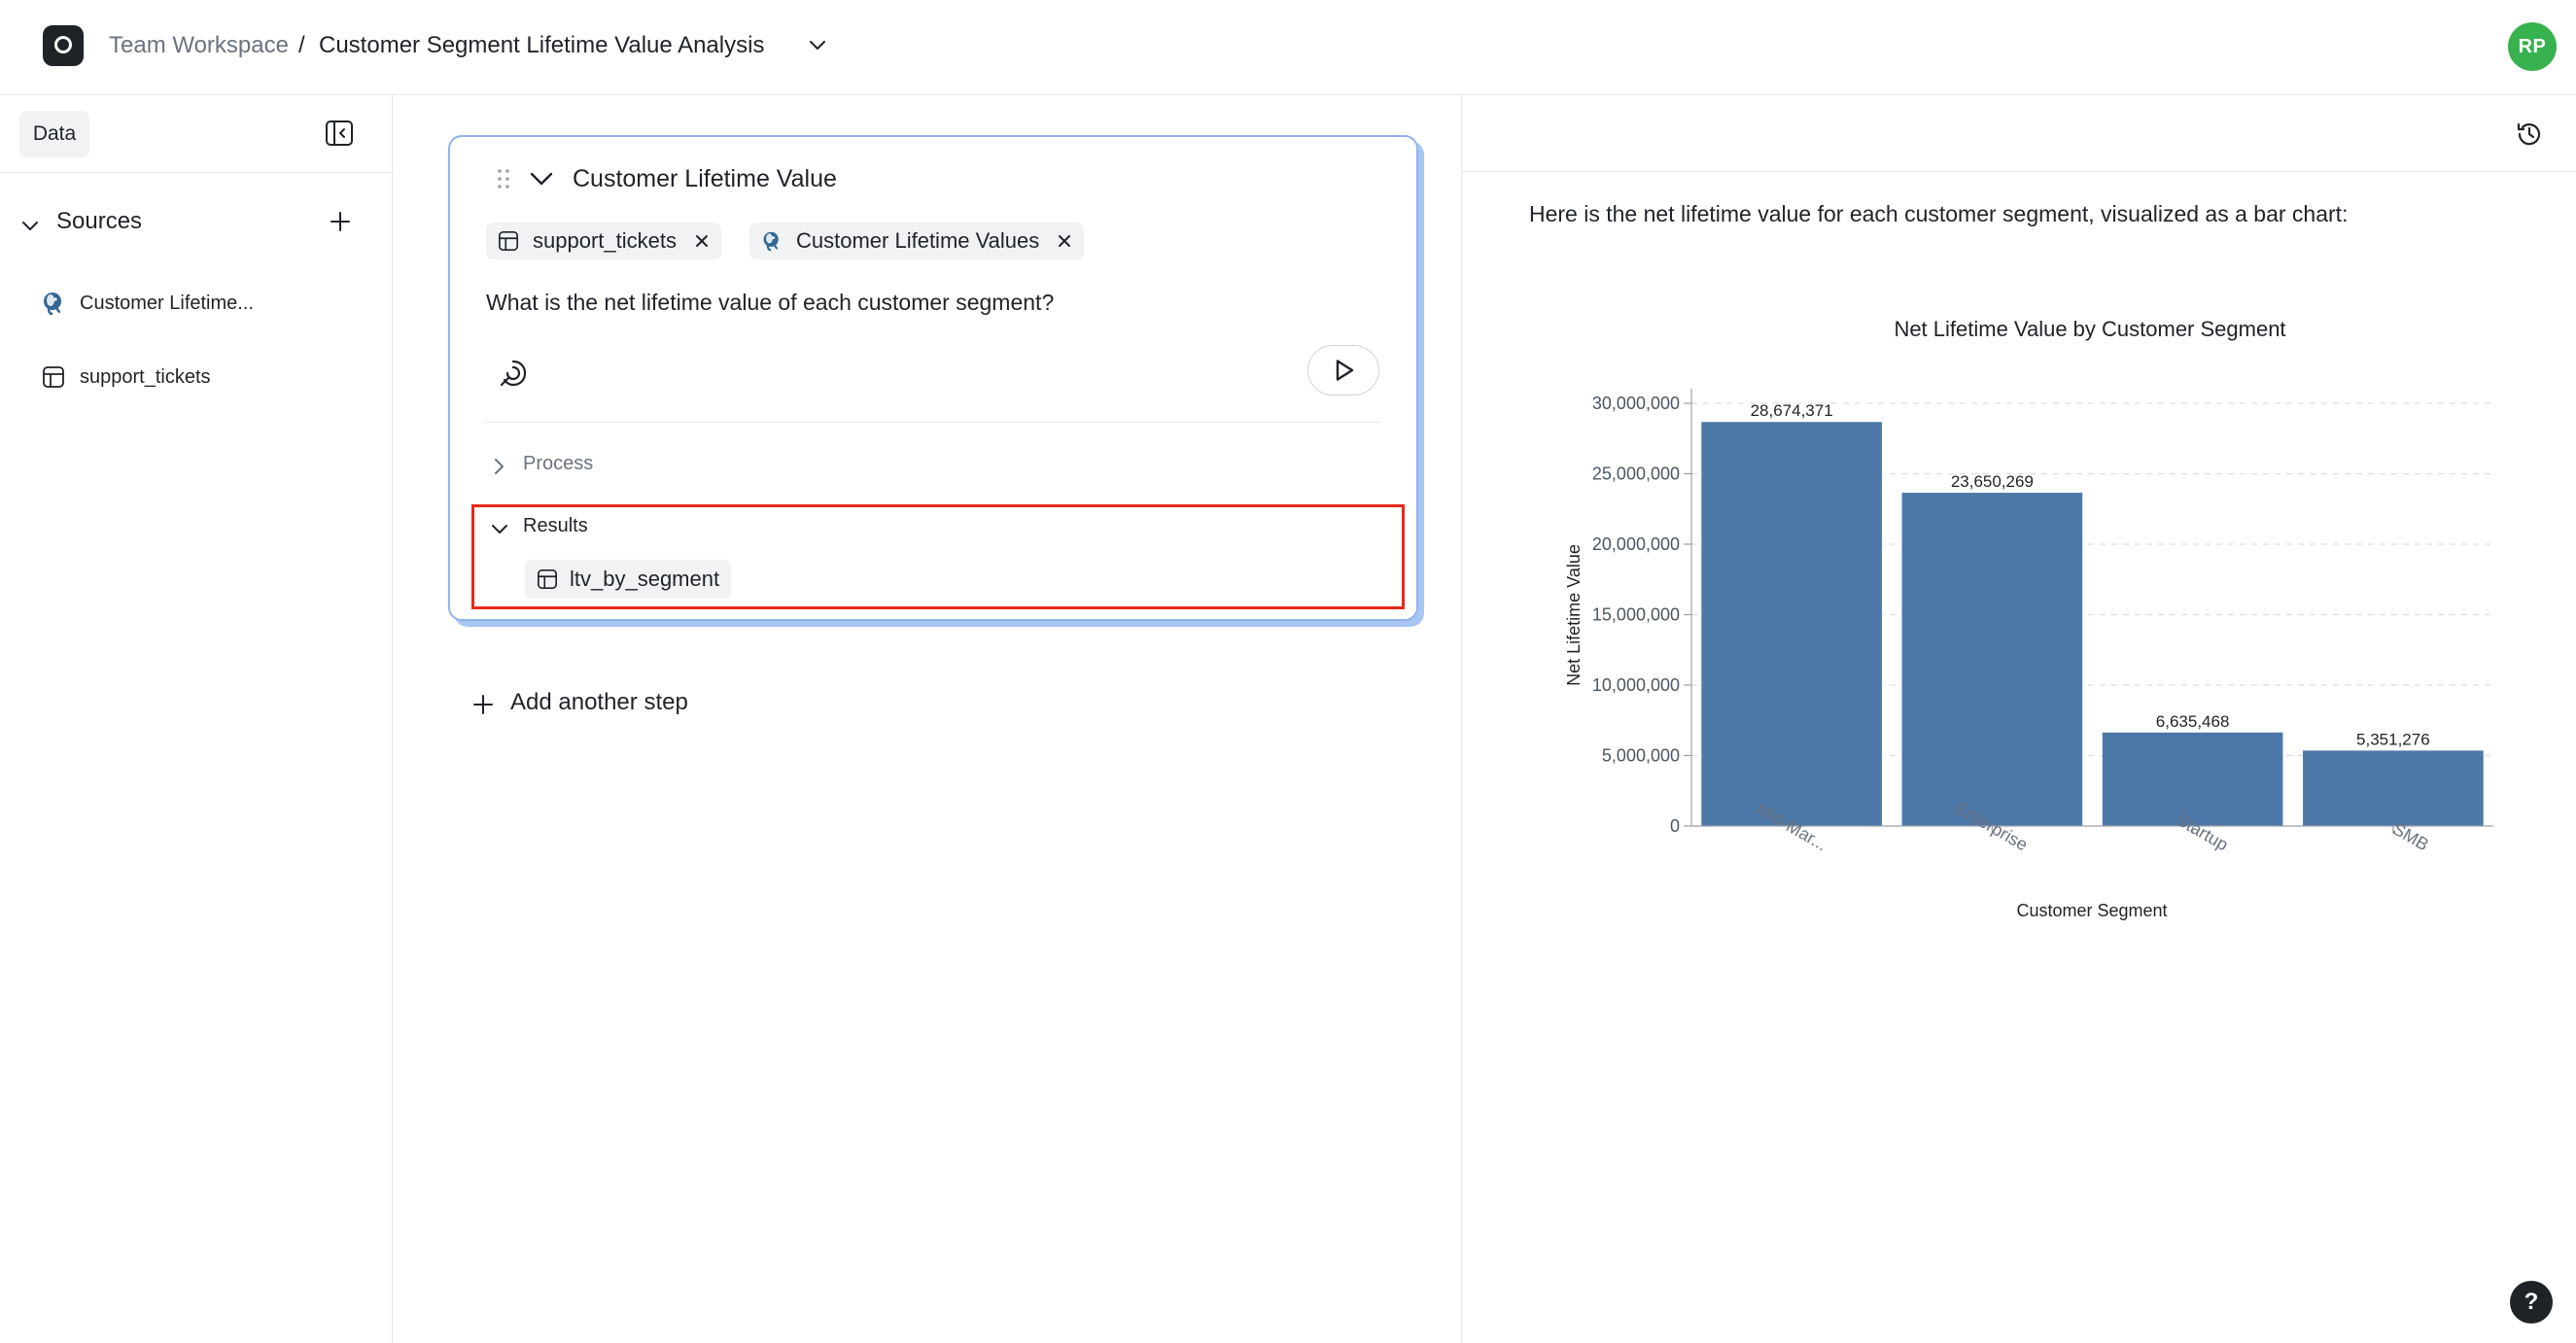 The image size is (2576, 1343). I want to click on history-icon, so click(2529, 134).